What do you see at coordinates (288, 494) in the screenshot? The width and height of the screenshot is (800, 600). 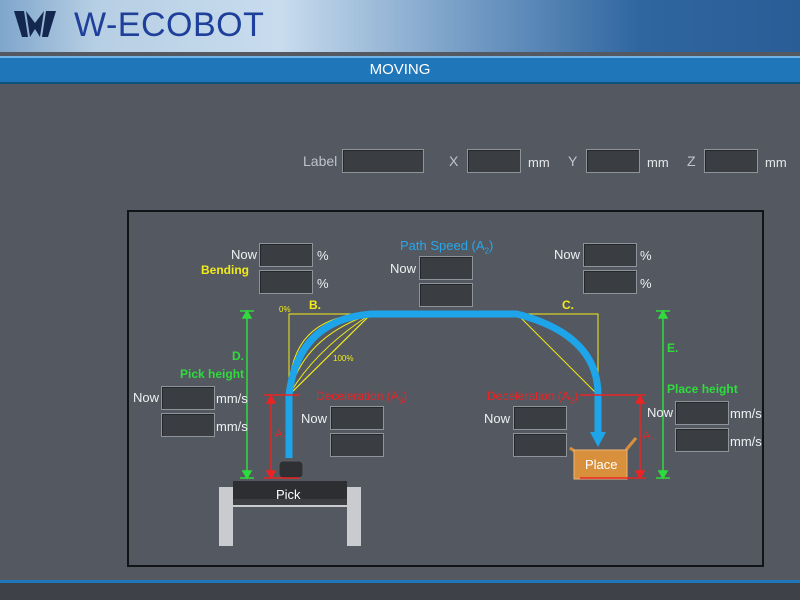 I see `pick-label: Pick` at bounding box center [288, 494].